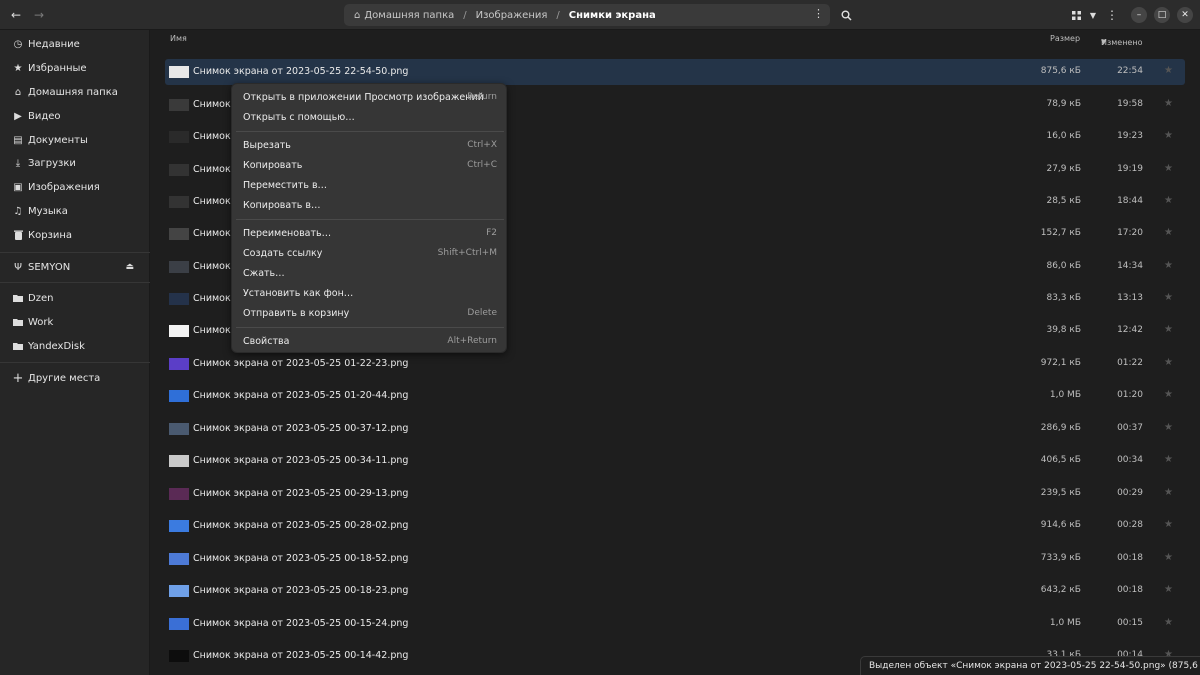  I want to click on breadcrumb-pictures: Изображения, so click(512, 15).